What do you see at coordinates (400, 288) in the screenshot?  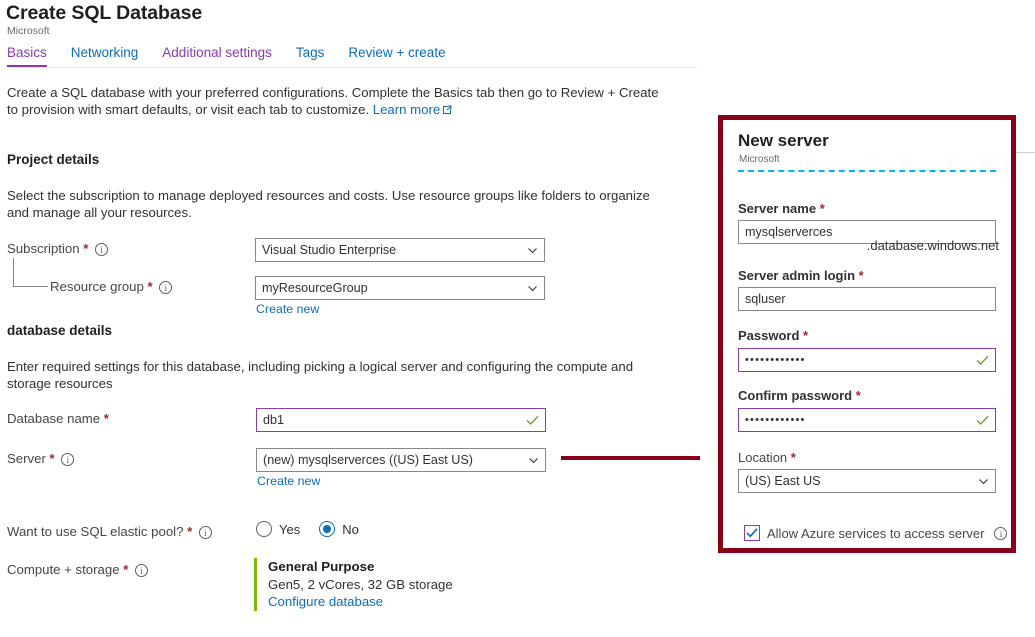 I see `resource-group-dropdown: myResourceGroup` at bounding box center [400, 288].